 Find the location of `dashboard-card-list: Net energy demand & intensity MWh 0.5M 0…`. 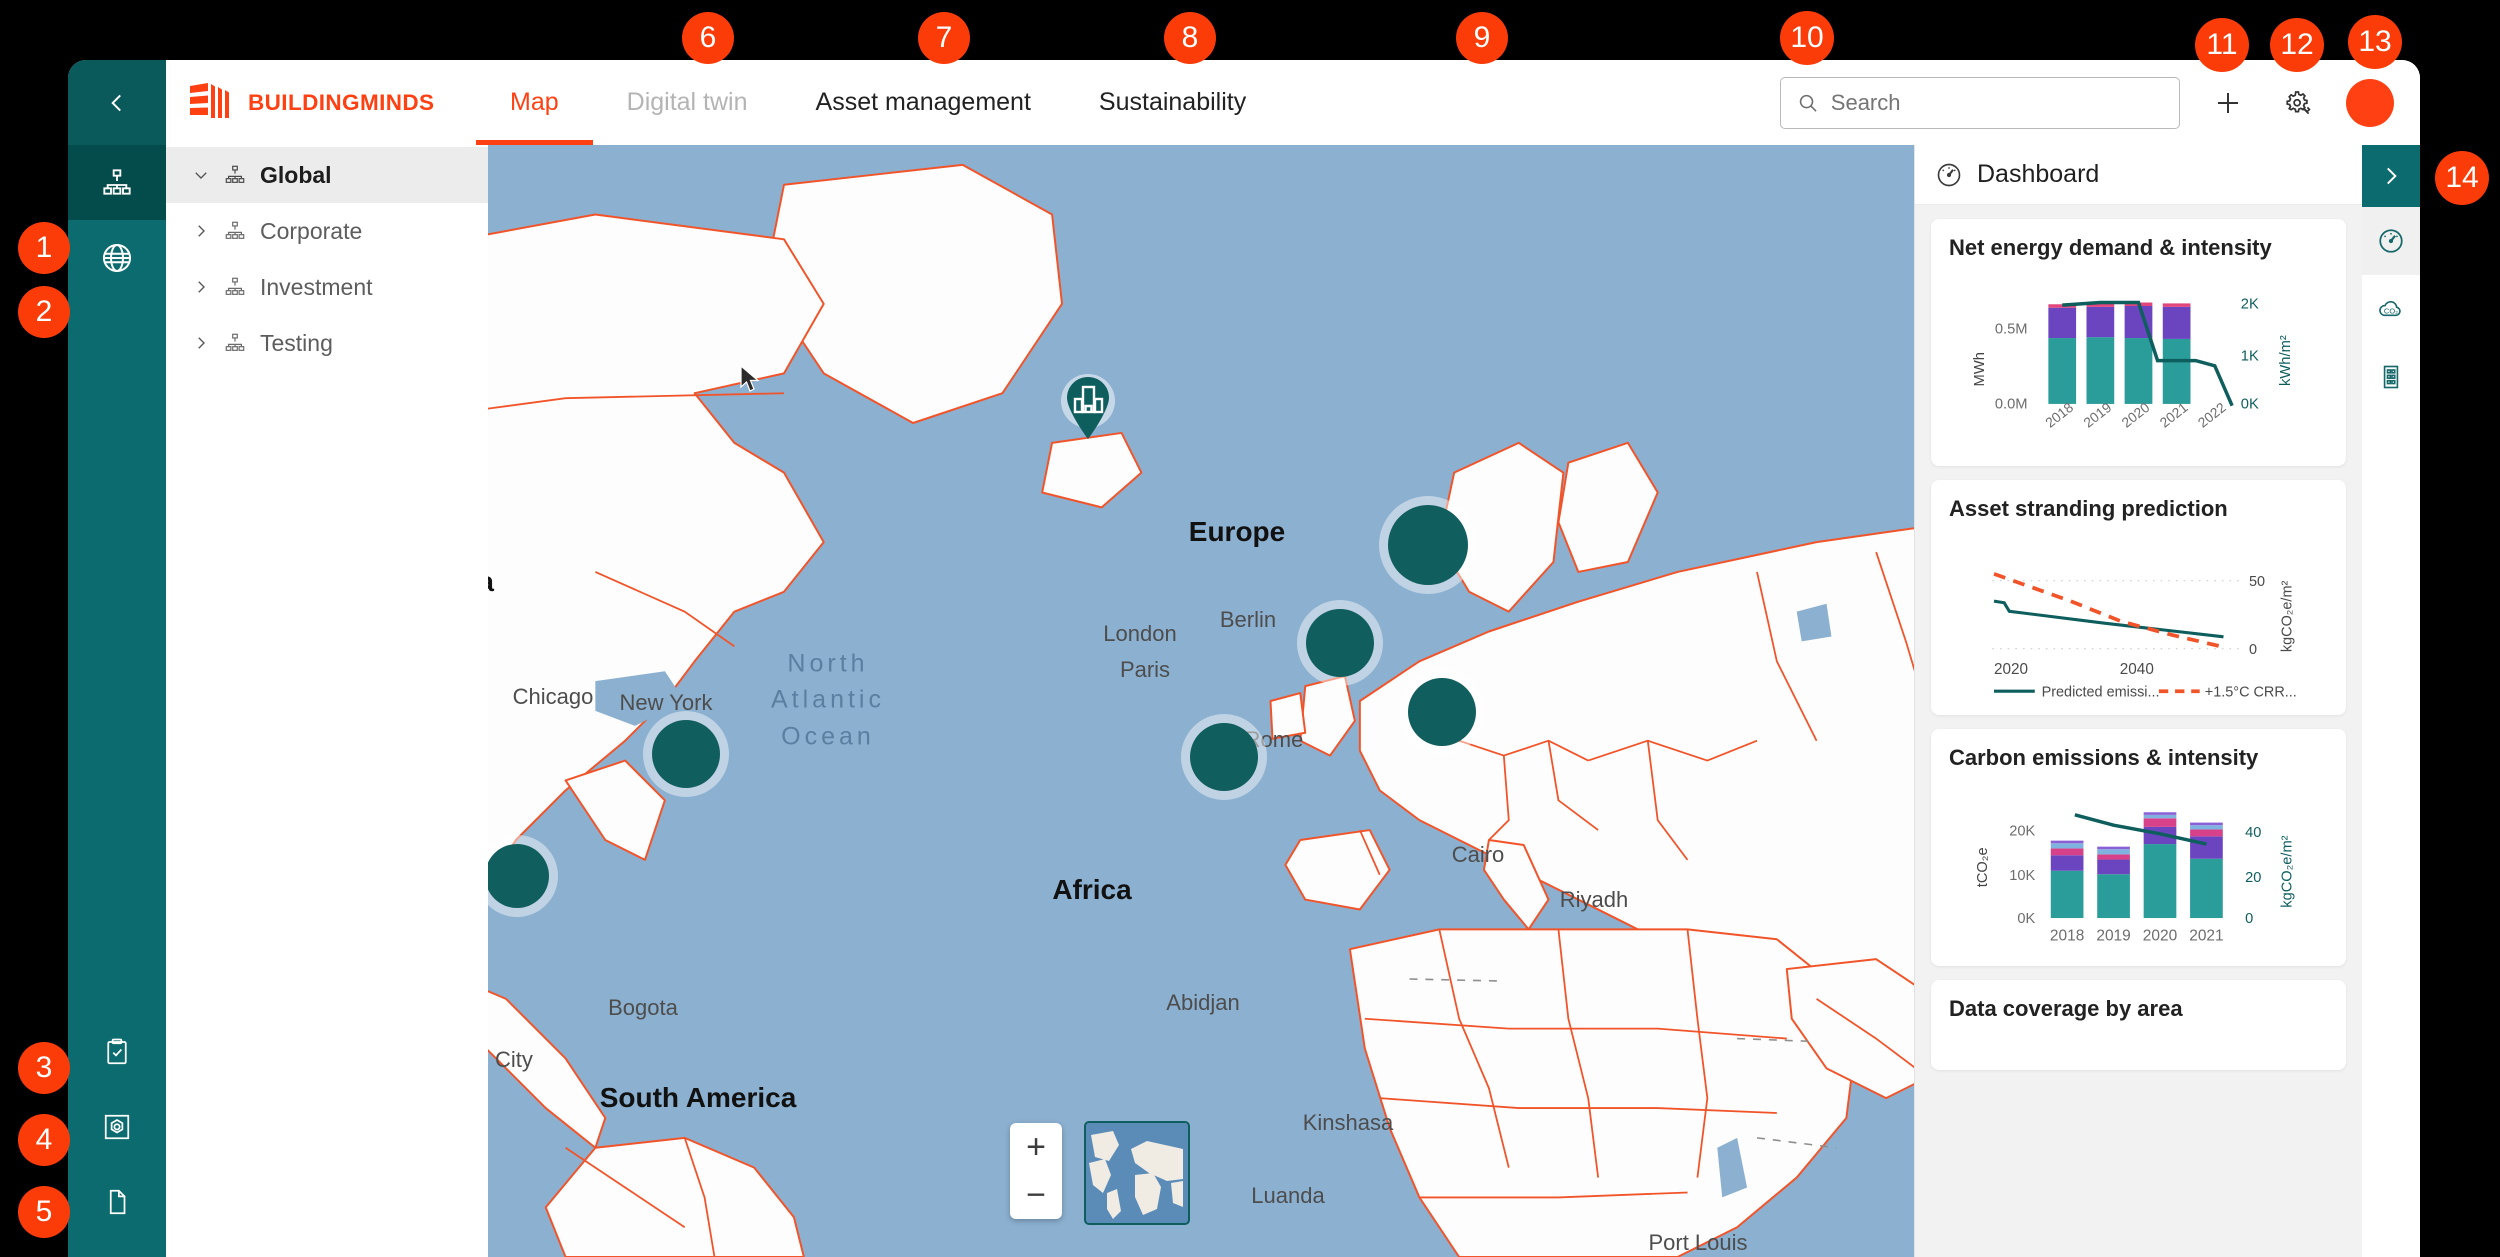

dashboard-card-list: Net energy demand & intensity MWh 0.5M 0… is located at coordinates (2138, 731).